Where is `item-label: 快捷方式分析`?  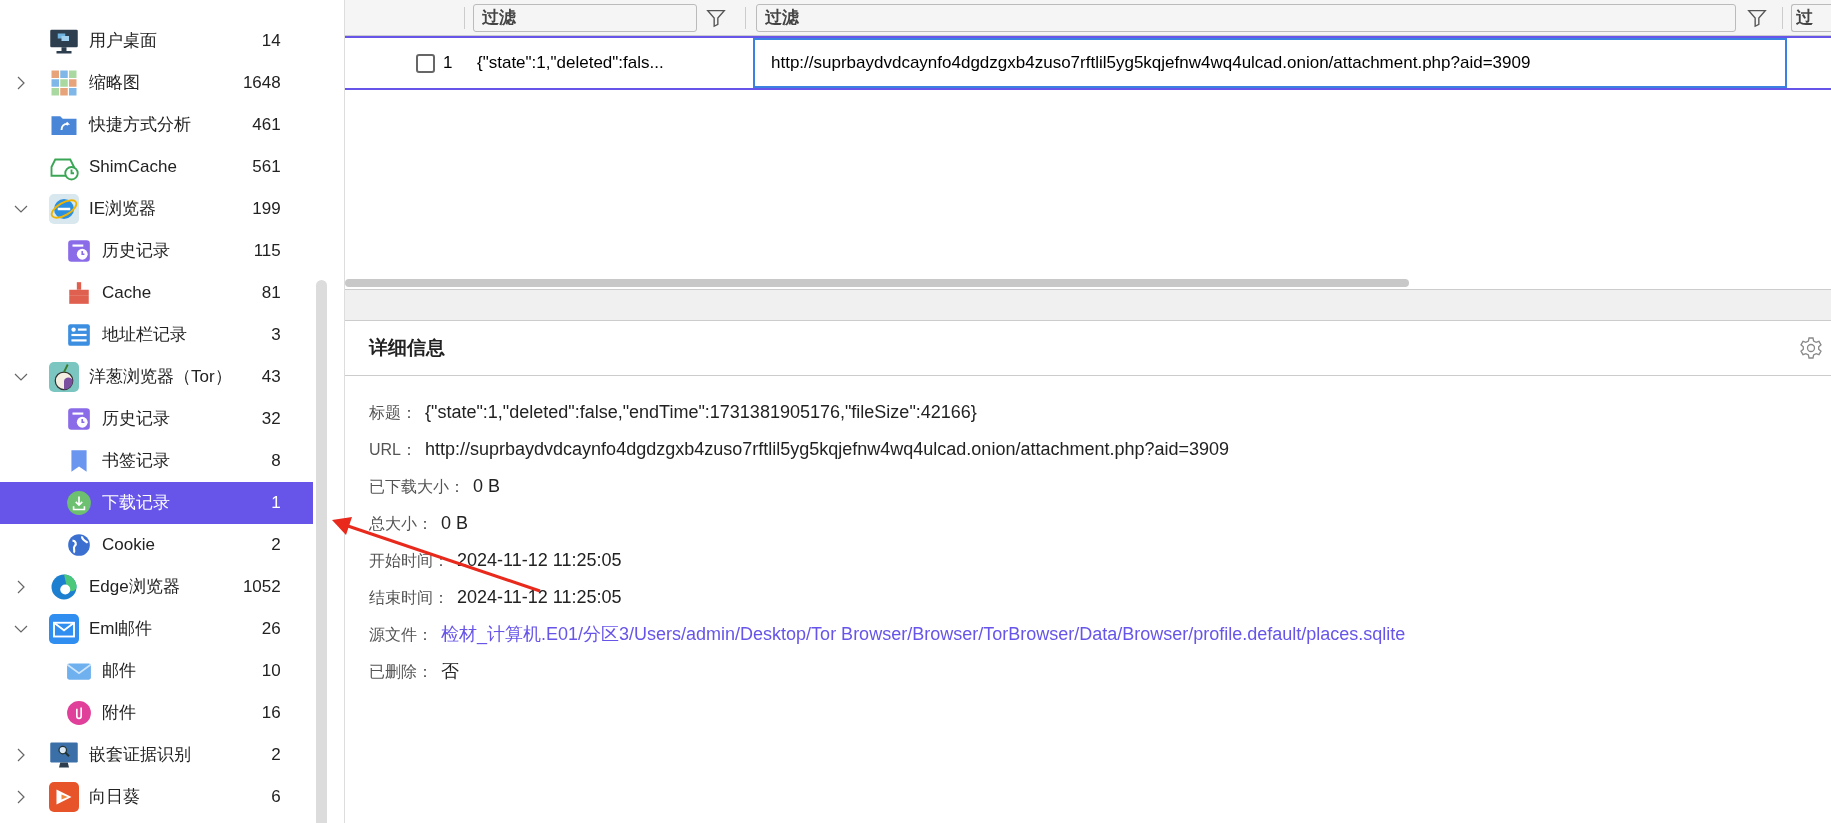
item-label: 快捷方式分析 is located at coordinates (140, 125).